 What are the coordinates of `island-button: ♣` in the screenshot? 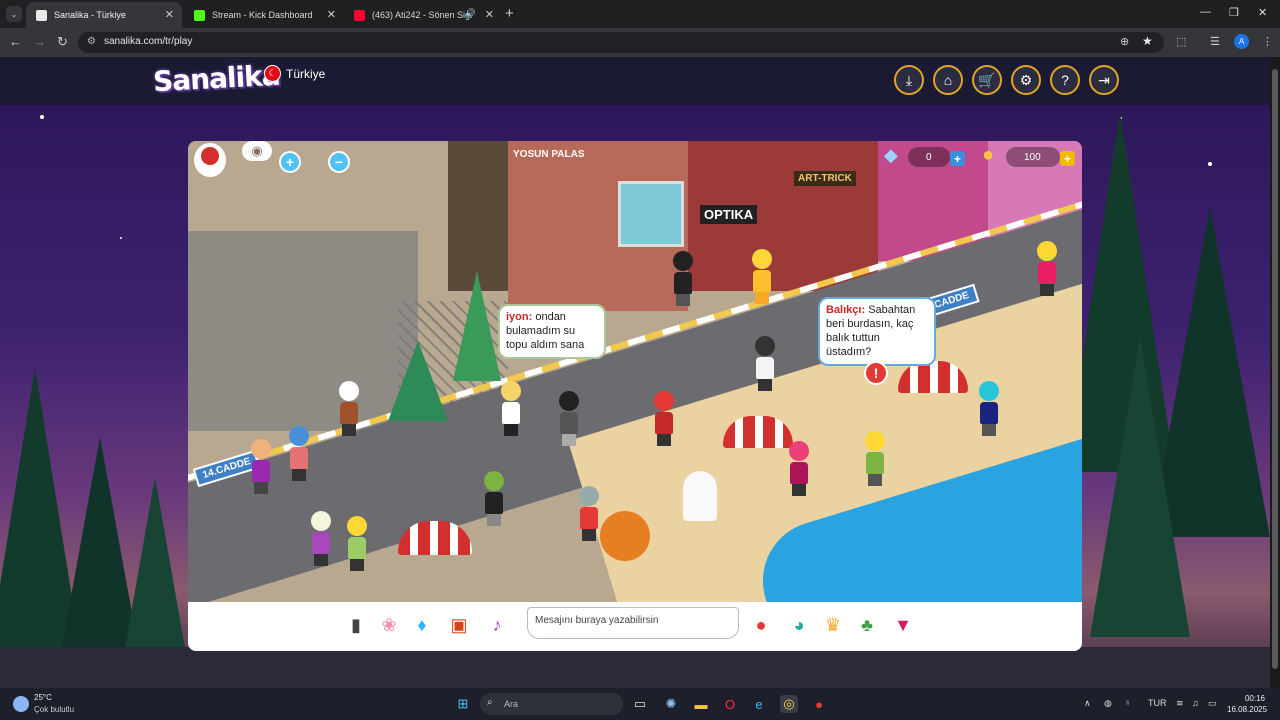 It's located at (867, 625).